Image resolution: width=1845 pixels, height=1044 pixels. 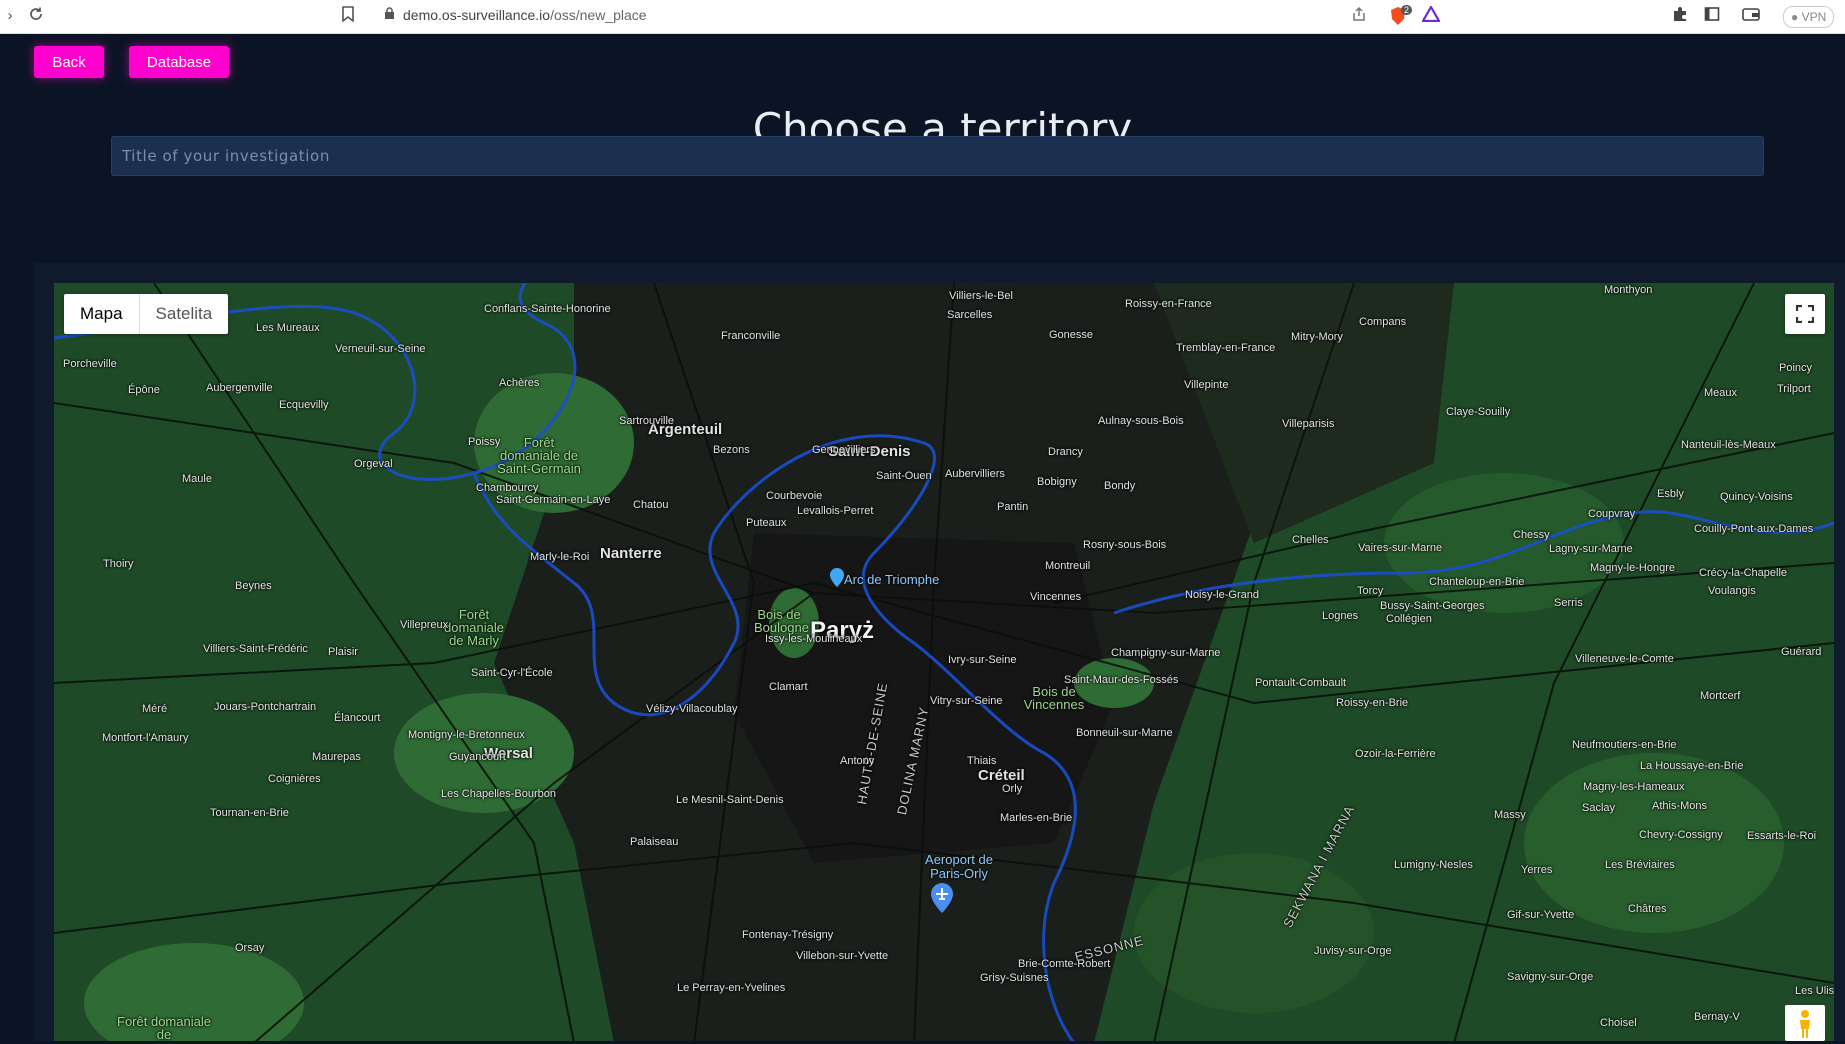 What do you see at coordinates (1317, 337) in the screenshot?
I see `town-label: Mitry-Mory` at bounding box center [1317, 337].